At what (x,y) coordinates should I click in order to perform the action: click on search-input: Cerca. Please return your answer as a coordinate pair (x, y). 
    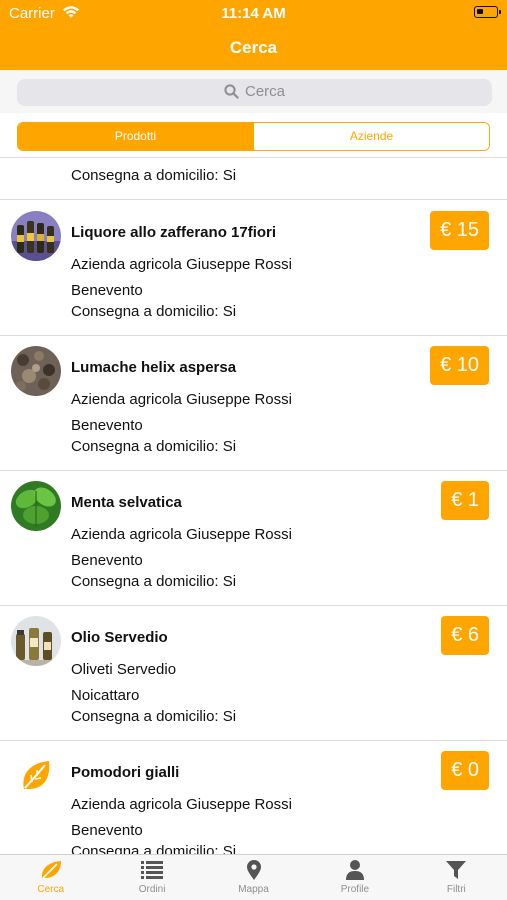
    Looking at the image, I should click on (254, 92).